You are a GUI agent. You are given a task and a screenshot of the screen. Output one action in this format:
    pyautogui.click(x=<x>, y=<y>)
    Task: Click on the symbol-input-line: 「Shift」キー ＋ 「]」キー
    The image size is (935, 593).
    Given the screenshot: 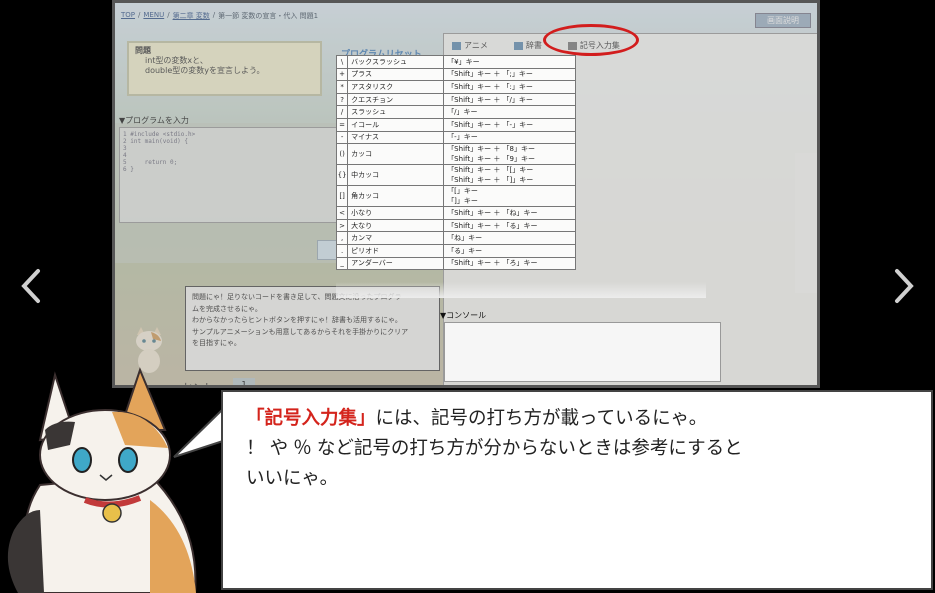 What is the action you would take?
    pyautogui.click(x=490, y=180)
    